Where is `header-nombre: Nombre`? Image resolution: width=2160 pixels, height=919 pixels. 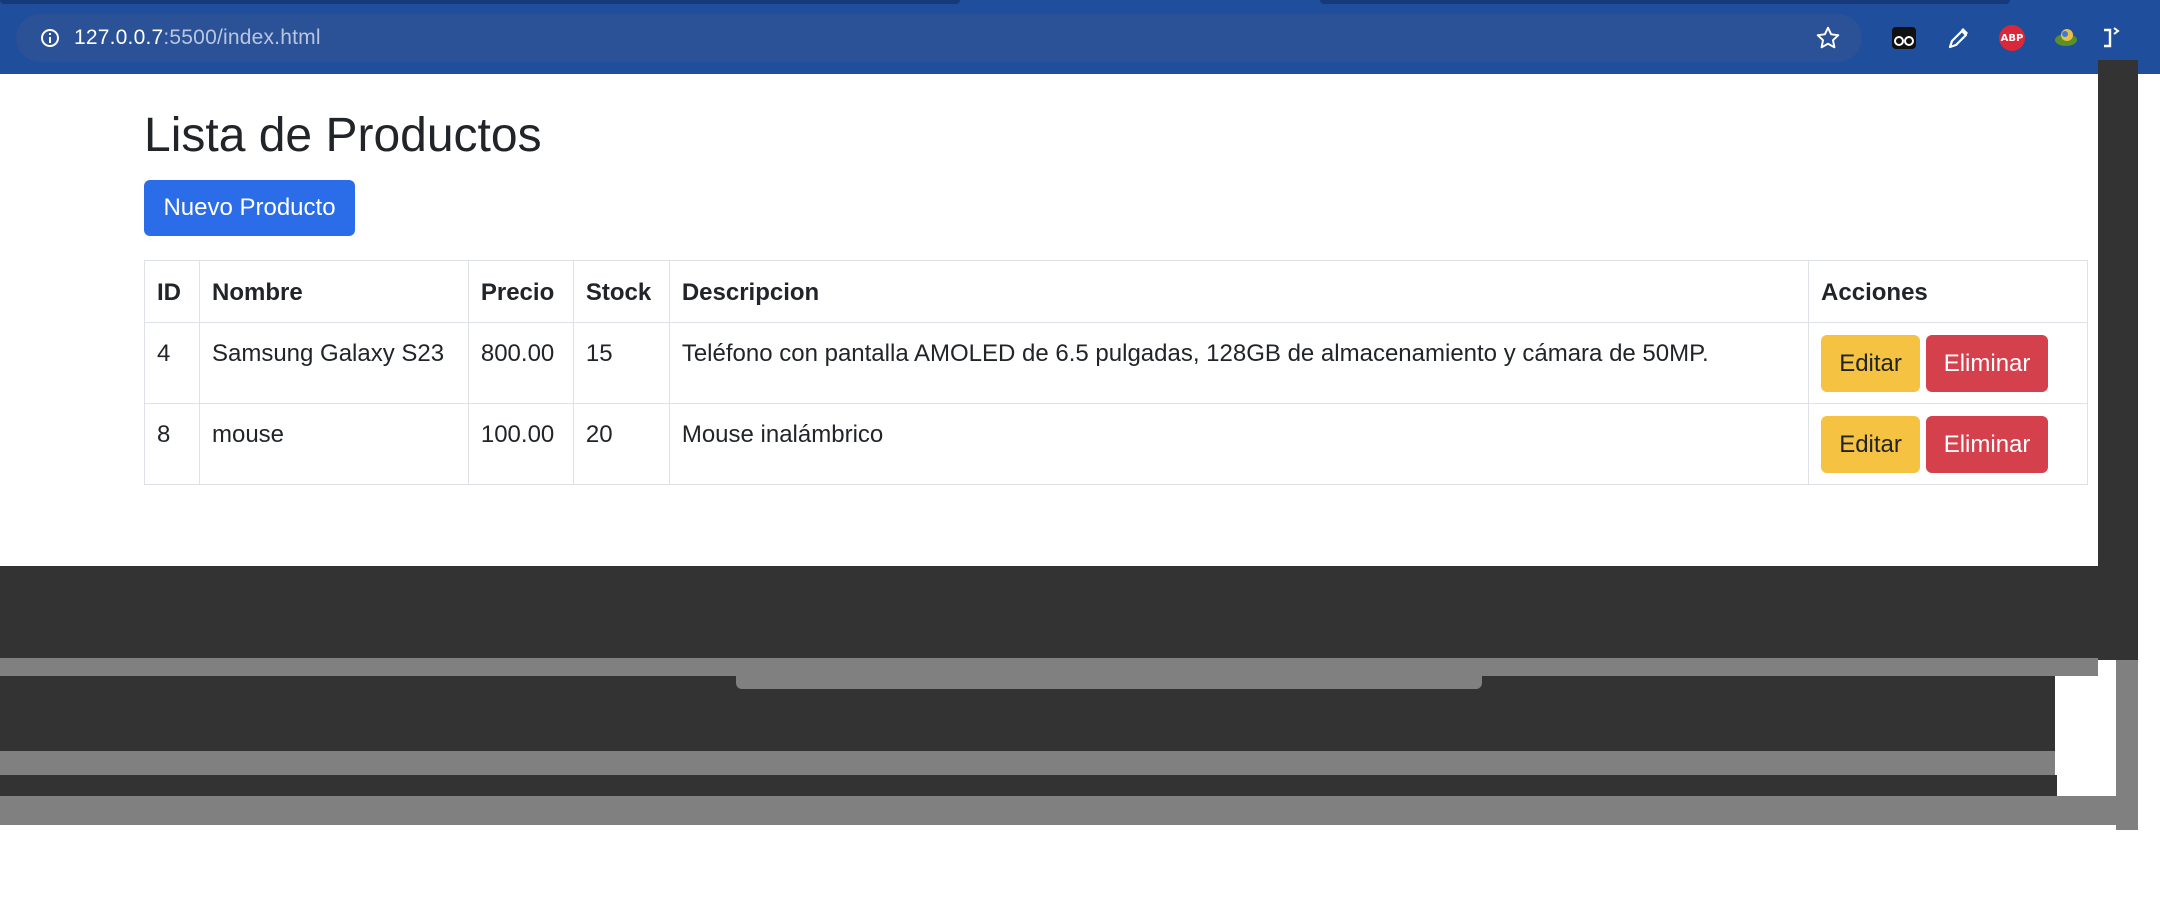 header-nombre: Nombre is located at coordinates (333, 291).